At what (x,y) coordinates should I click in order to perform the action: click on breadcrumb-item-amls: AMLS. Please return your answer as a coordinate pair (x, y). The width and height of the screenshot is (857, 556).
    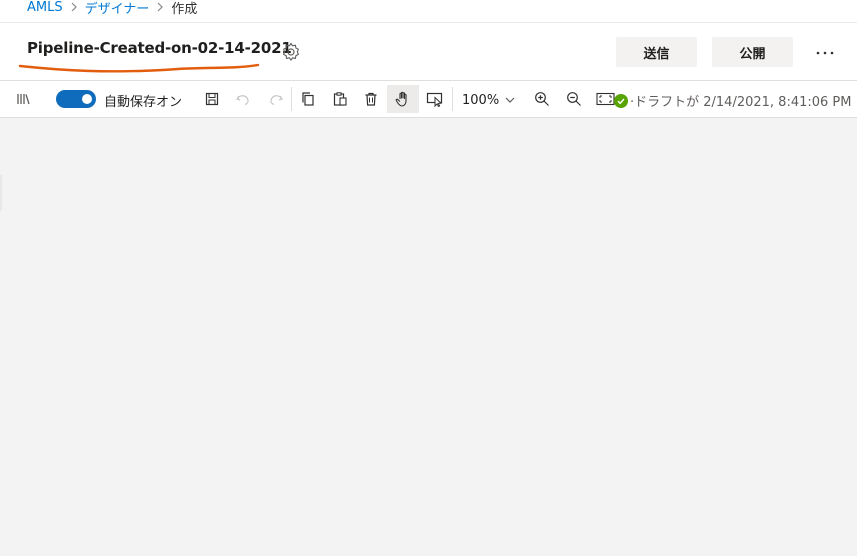
    Looking at the image, I should click on (45, 7).